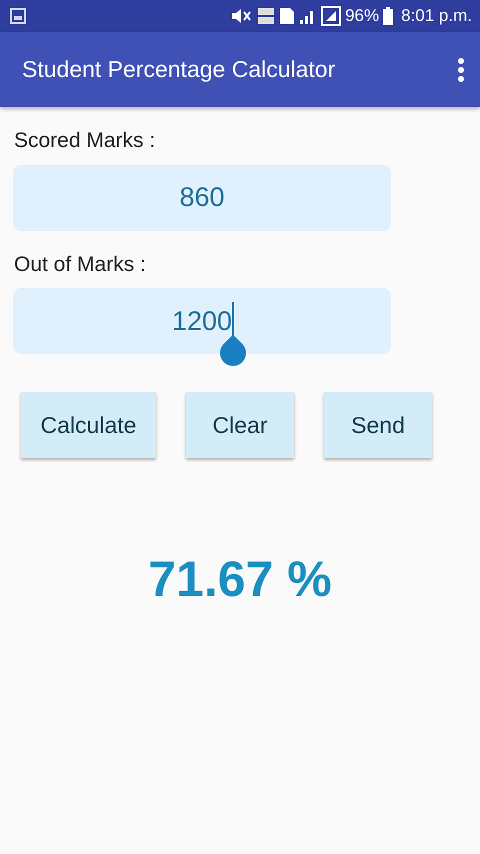 The width and height of the screenshot is (480, 854). What do you see at coordinates (85, 141) in the screenshot?
I see `field-label: Scored Marks :` at bounding box center [85, 141].